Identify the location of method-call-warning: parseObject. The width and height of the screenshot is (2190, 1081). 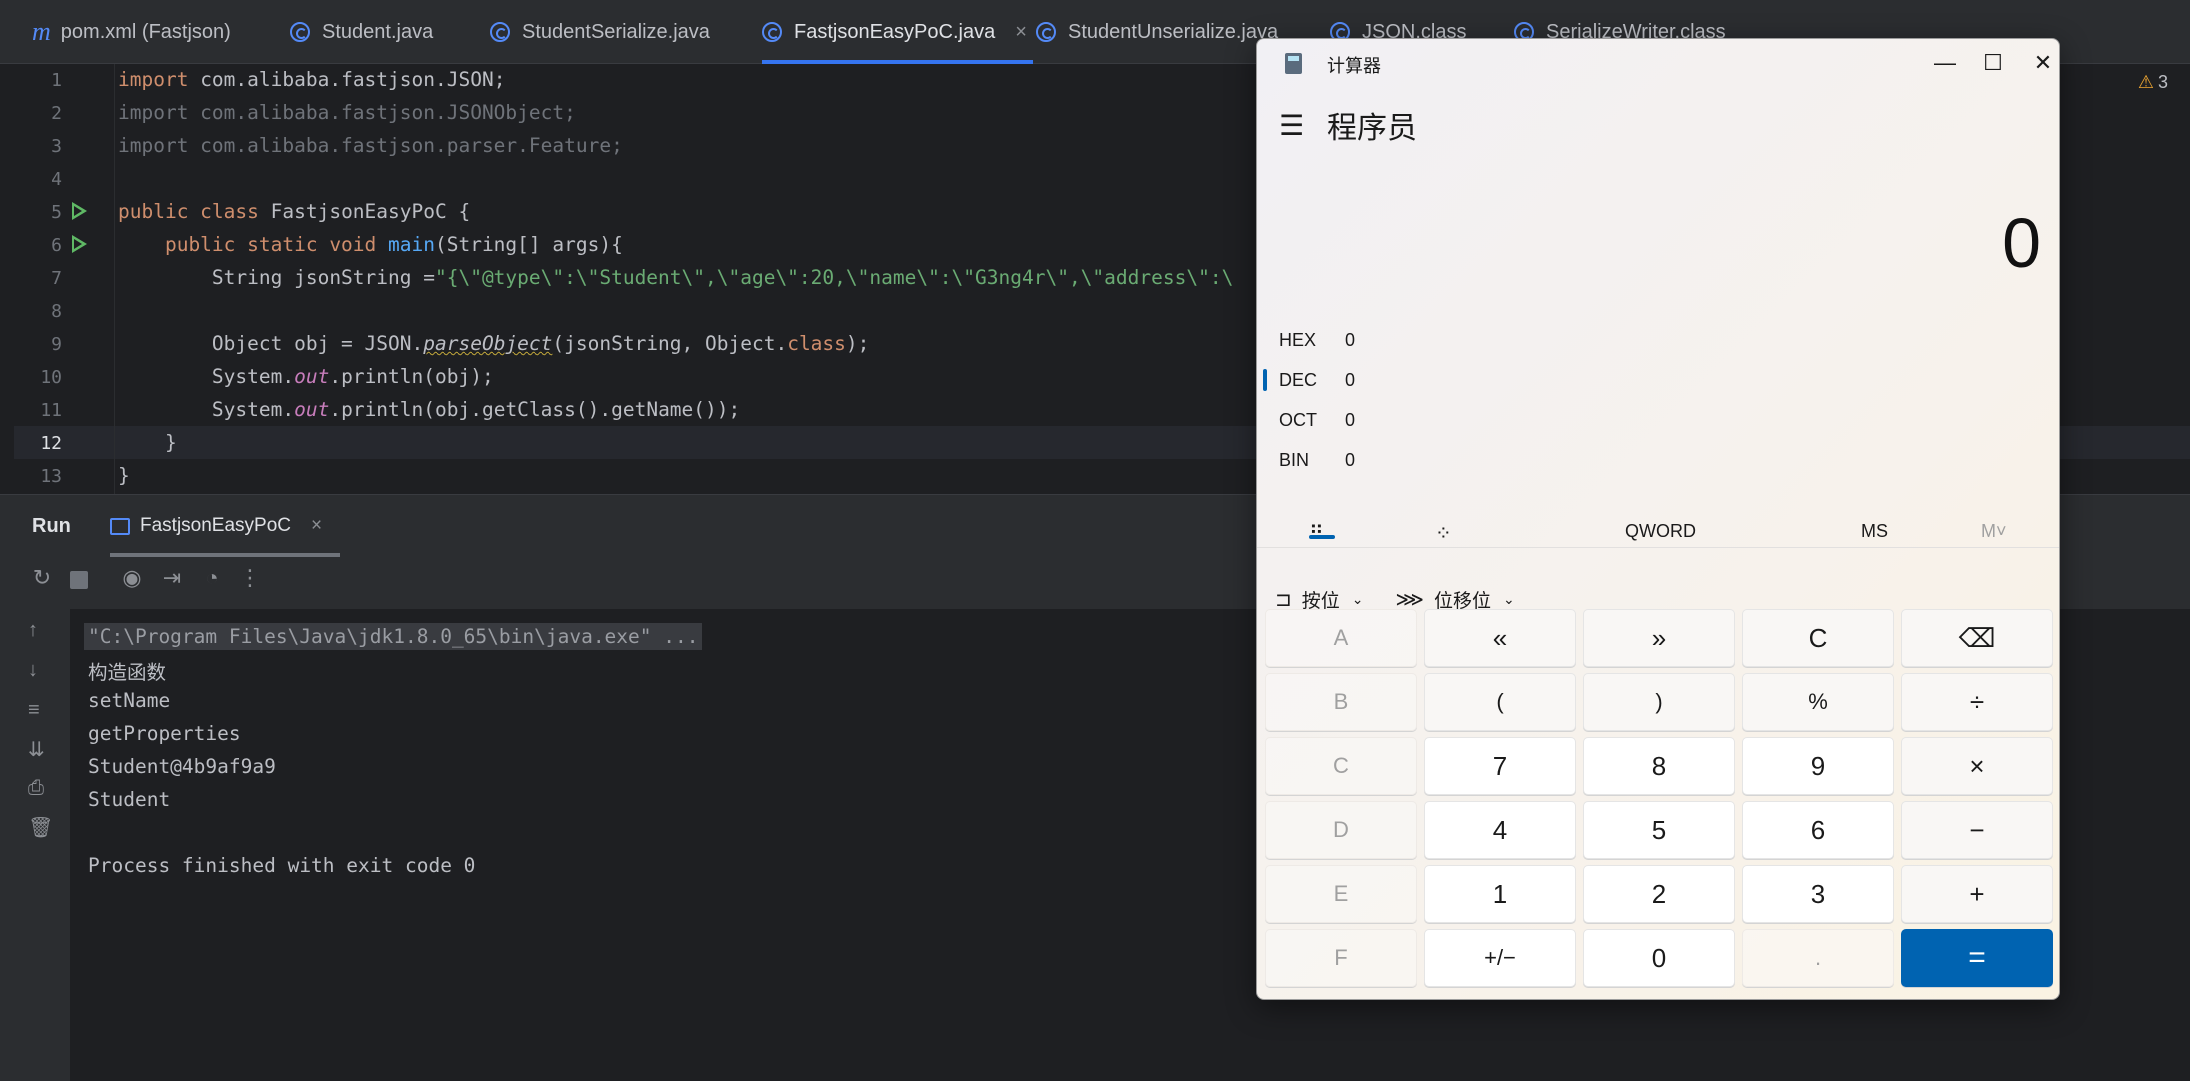
(487, 343).